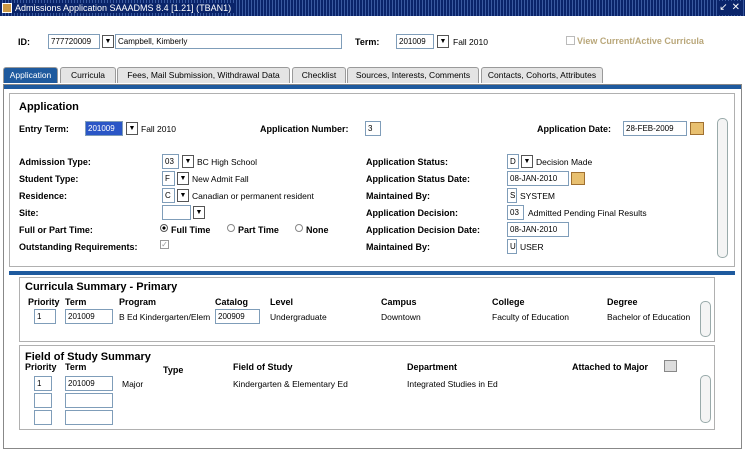 The height and width of the screenshot is (452, 745). What do you see at coordinates (373, 128) in the screenshot?
I see `app-number-field: 3` at bounding box center [373, 128].